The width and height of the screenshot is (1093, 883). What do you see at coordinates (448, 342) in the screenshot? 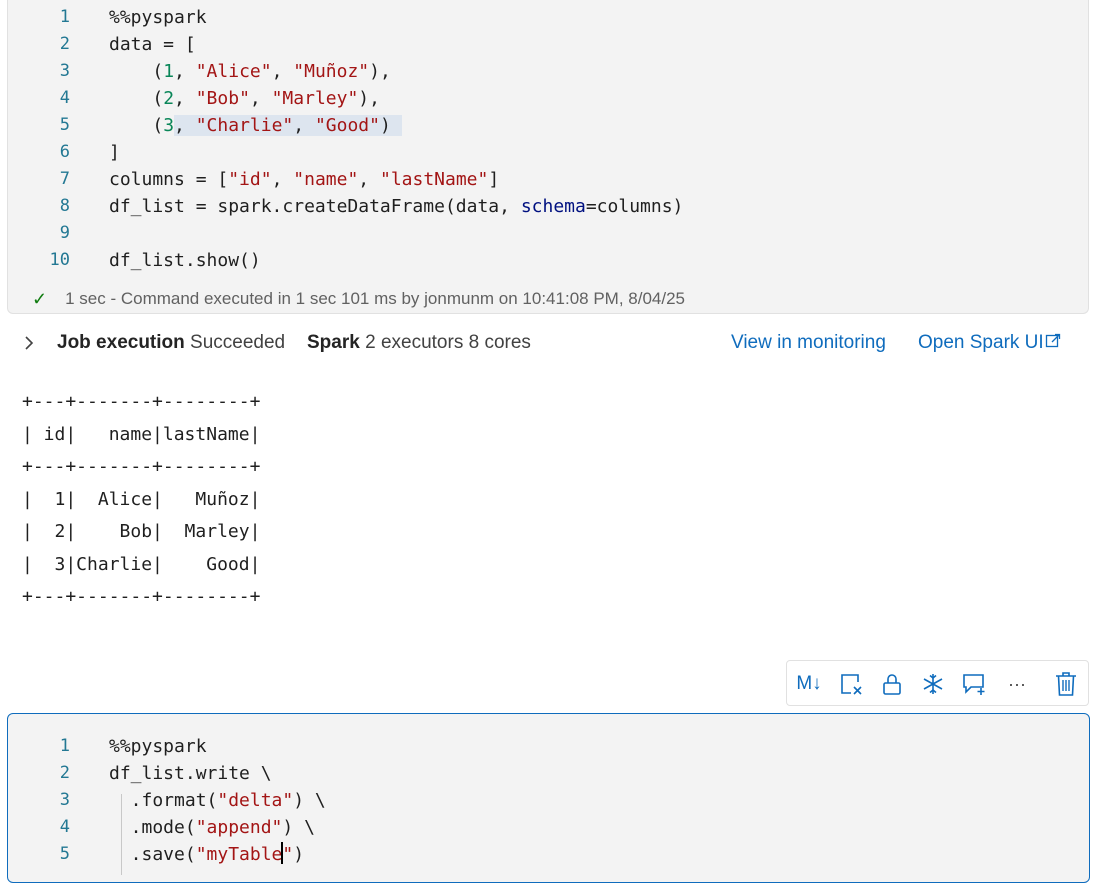
I see `spark-value: 2 executors 8 cores` at bounding box center [448, 342].